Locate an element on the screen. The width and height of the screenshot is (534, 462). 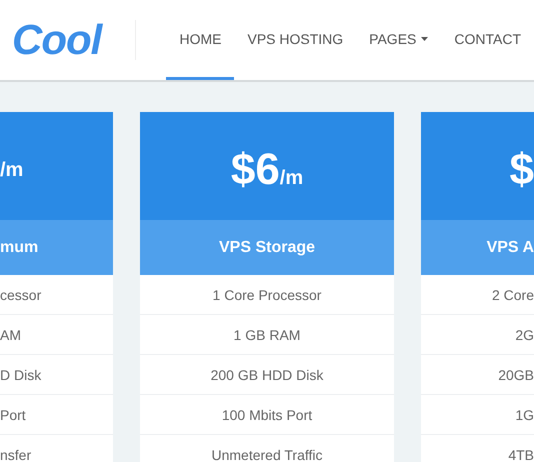
feature-text: Port is located at coordinates (13, 414).